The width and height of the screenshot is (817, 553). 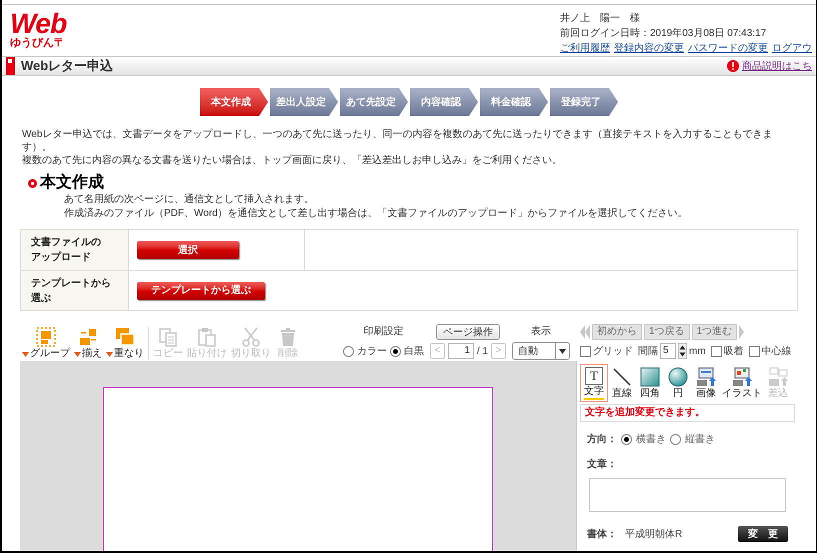 I want to click on header-link: ログアウ, so click(x=792, y=48).